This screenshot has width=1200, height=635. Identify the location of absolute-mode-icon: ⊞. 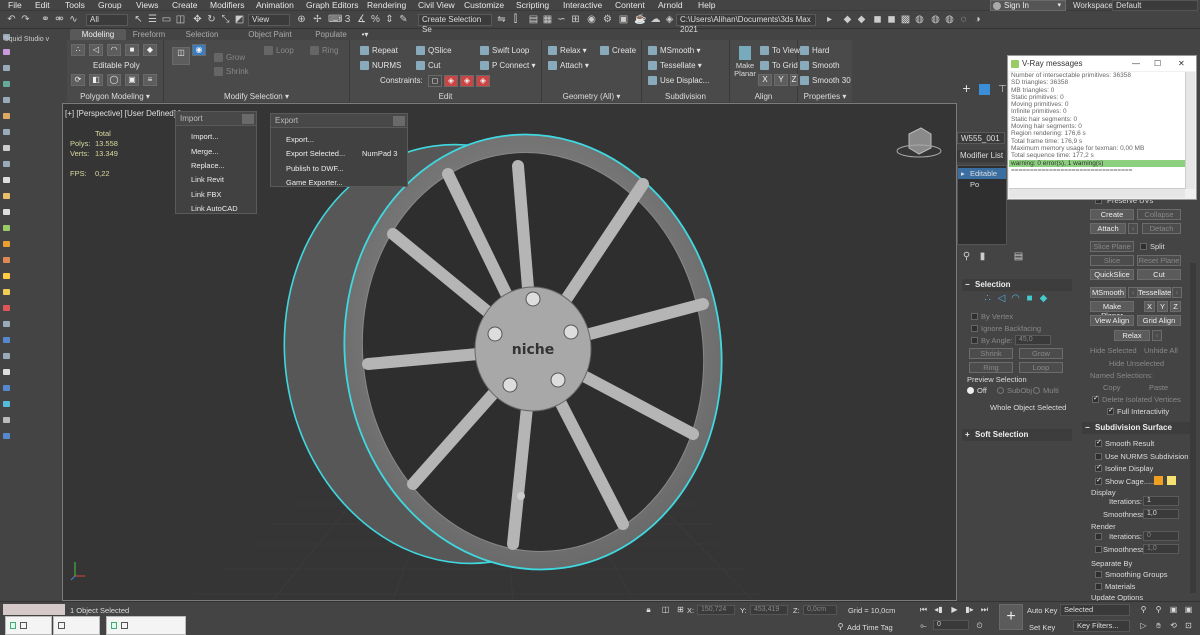
(680, 610).